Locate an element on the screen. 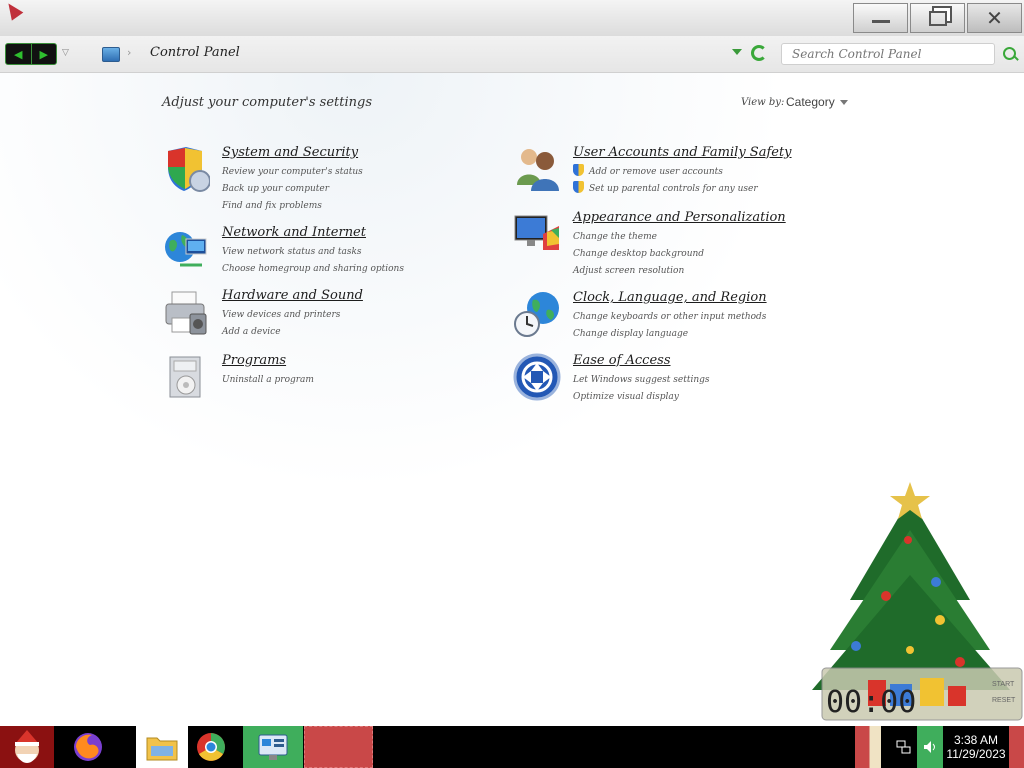  category-link: Choose homegroup and sharing options is located at coordinates (313, 269).